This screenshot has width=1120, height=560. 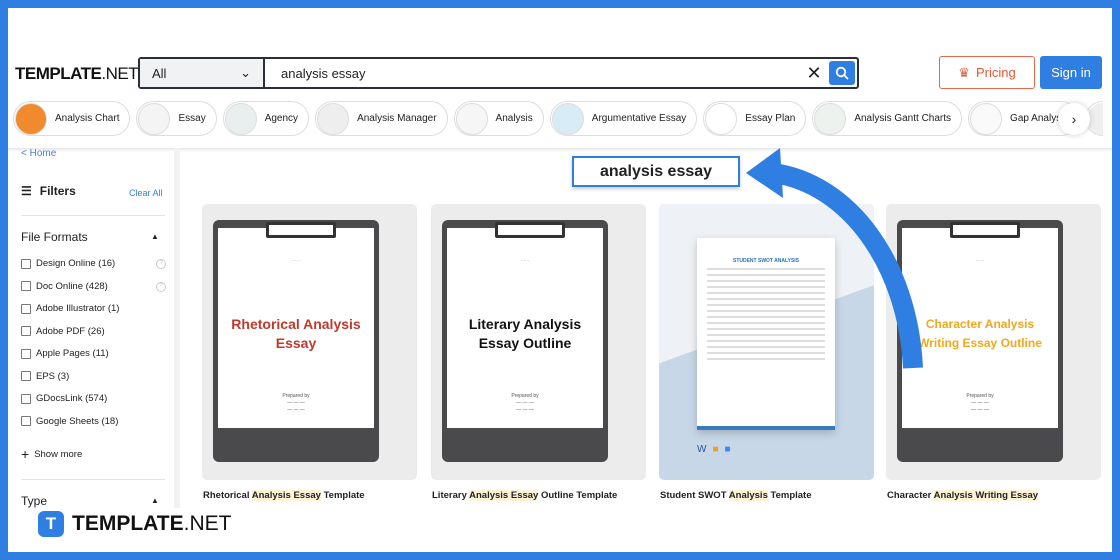 I want to click on chip: Essay Plan, so click(x=755, y=118).